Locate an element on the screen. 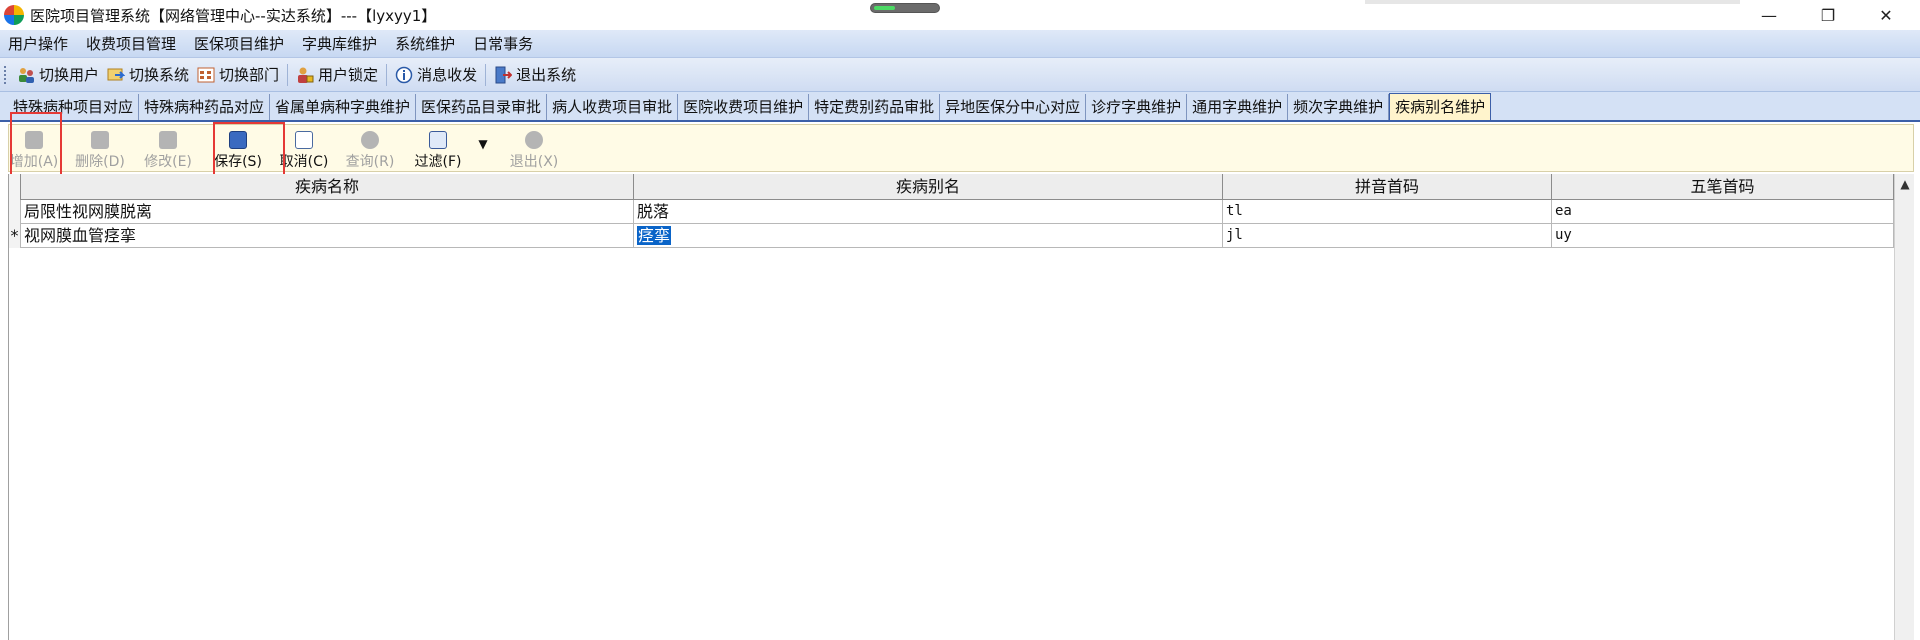  save-button-highlight-box is located at coordinates (249, 149).